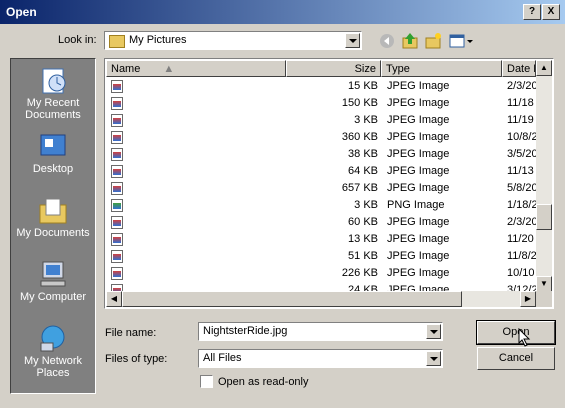  What do you see at coordinates (320, 331) in the screenshot?
I see `file-name-input: NightsterRide.jpg` at bounding box center [320, 331].